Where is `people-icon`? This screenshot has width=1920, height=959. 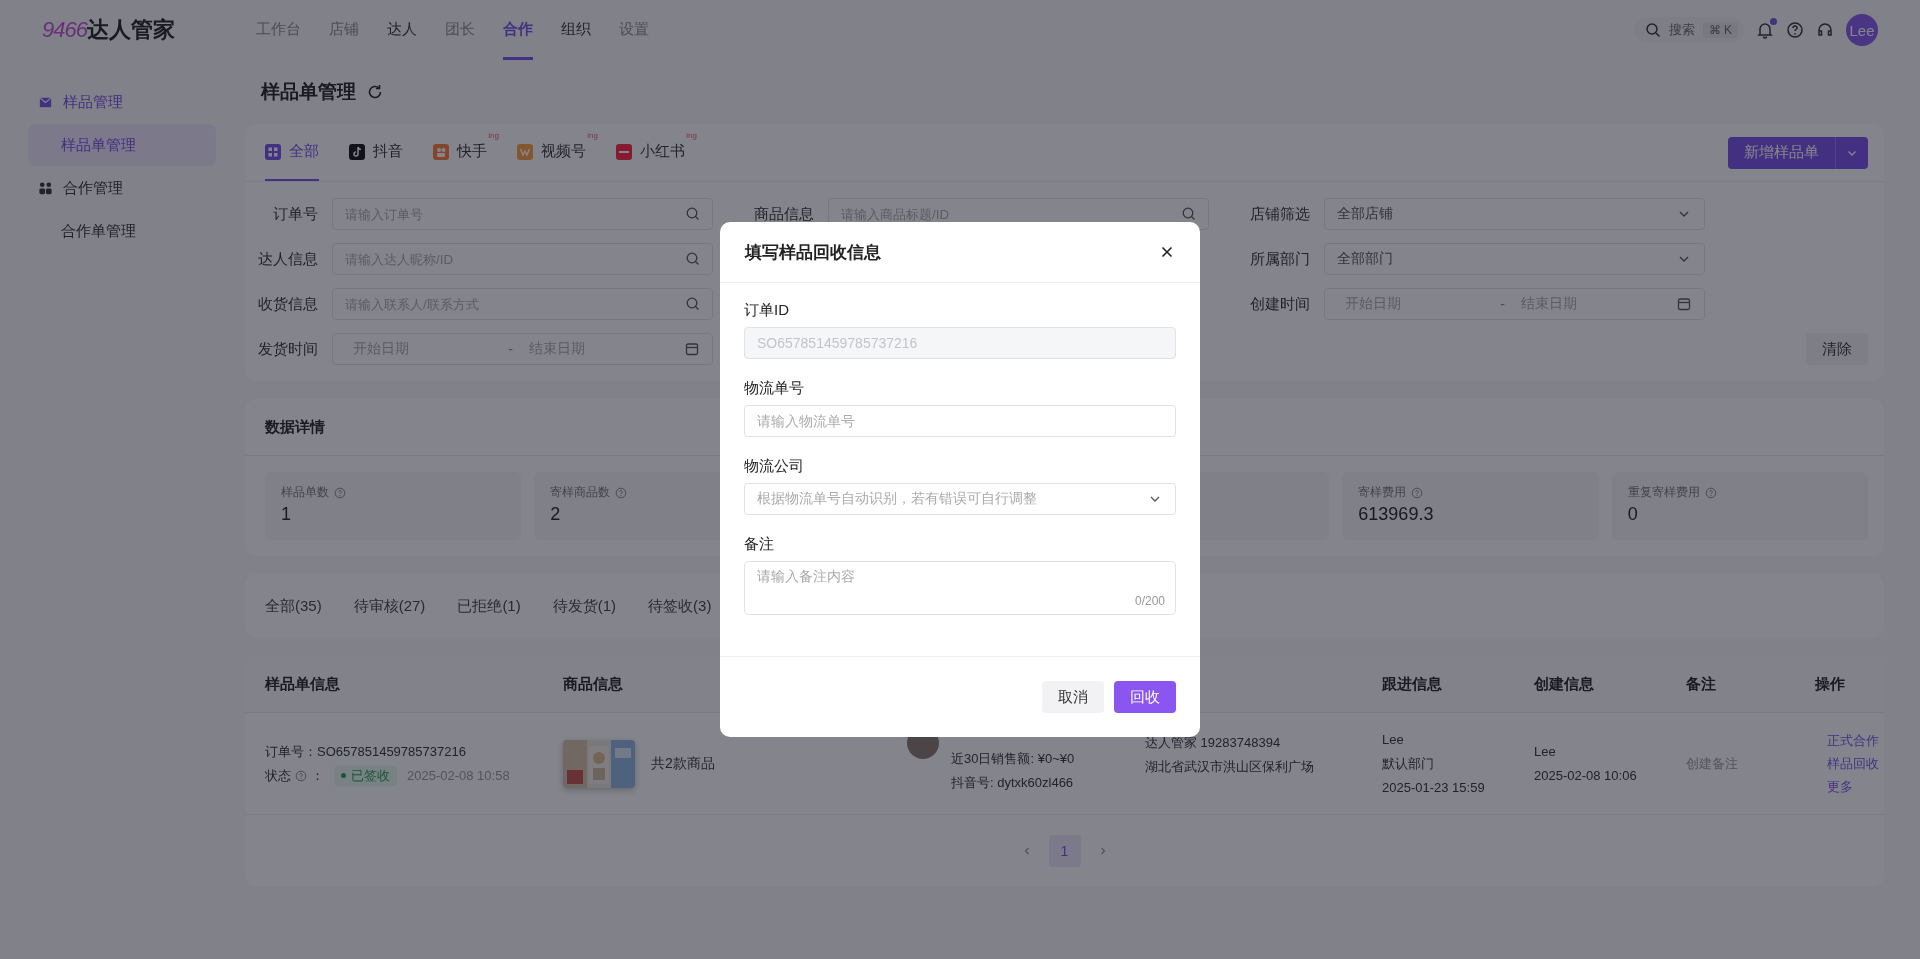
people-icon is located at coordinates (45, 188).